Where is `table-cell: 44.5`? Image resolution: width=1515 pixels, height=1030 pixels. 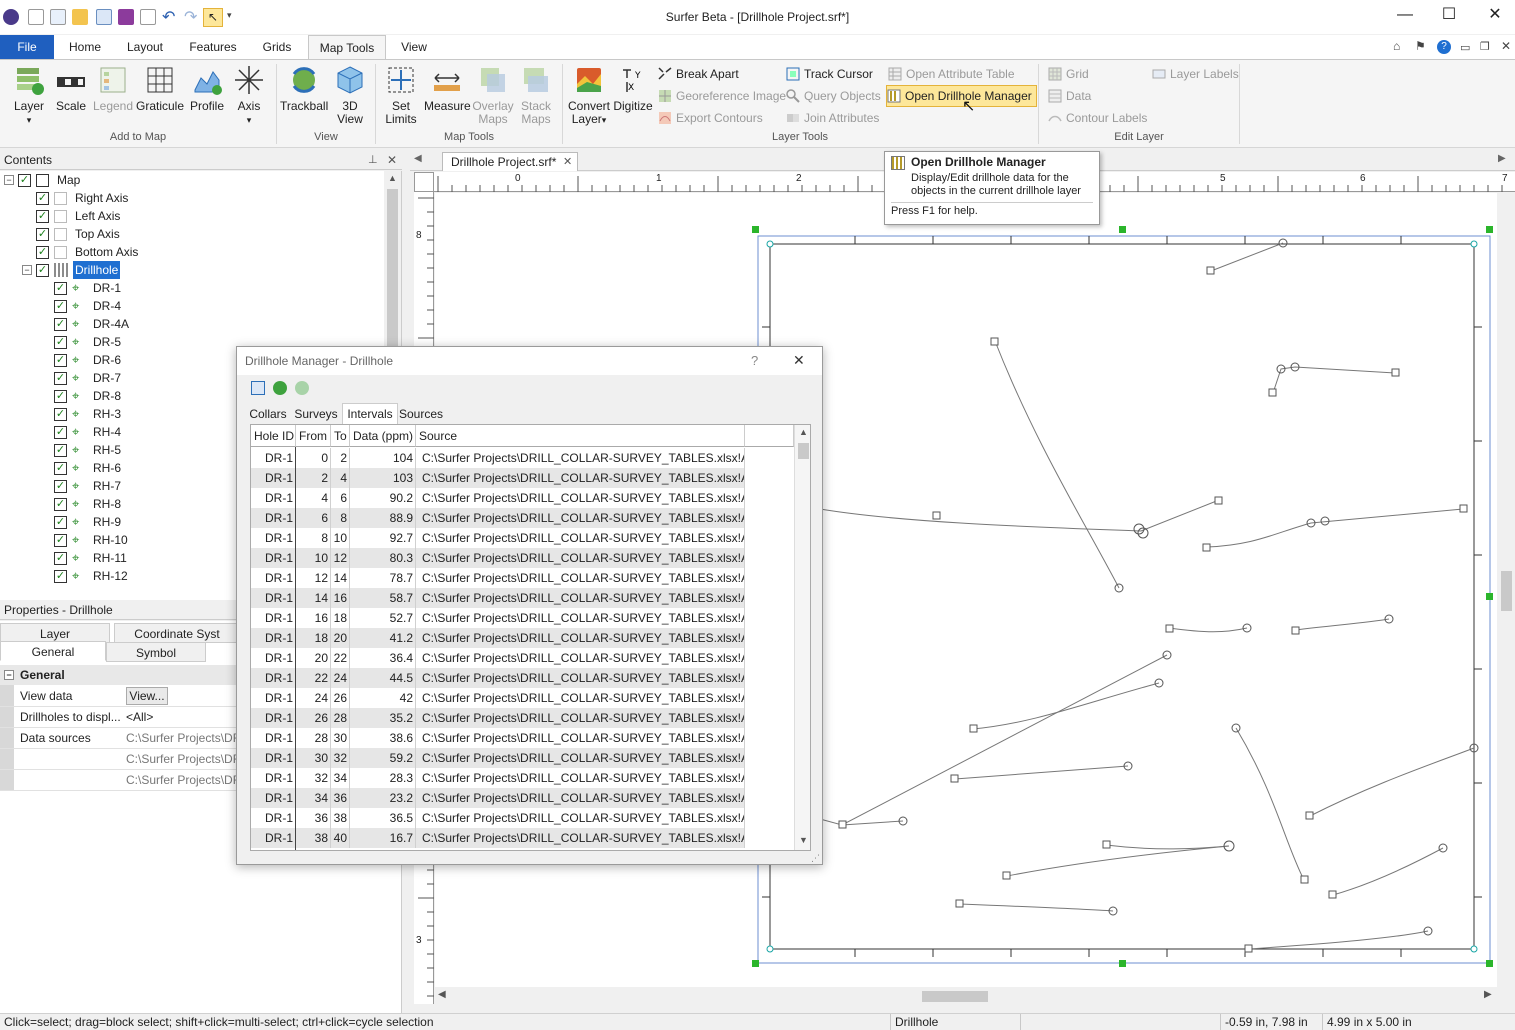 table-cell: 44.5 is located at coordinates (383, 678).